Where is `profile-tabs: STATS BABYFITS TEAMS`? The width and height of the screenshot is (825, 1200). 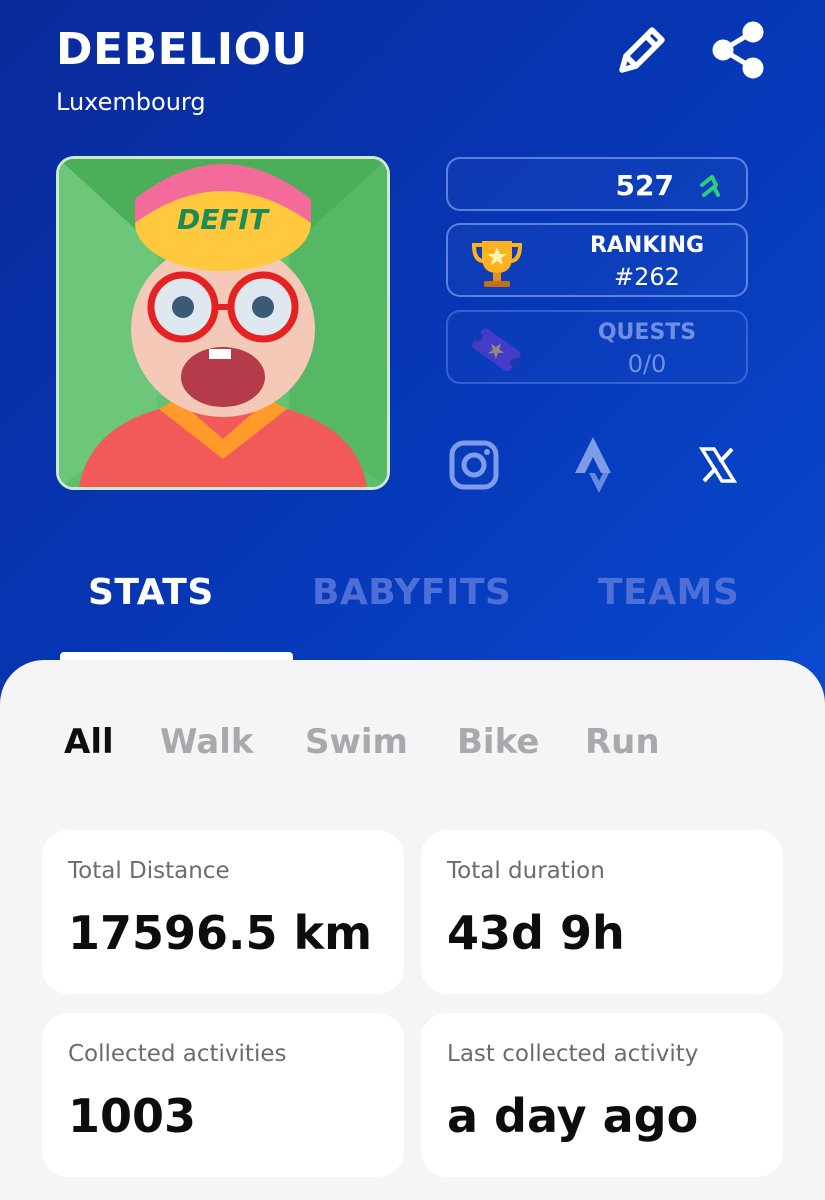
profile-tabs: STATS BABYFITS TEAMS is located at coordinates (412, 610).